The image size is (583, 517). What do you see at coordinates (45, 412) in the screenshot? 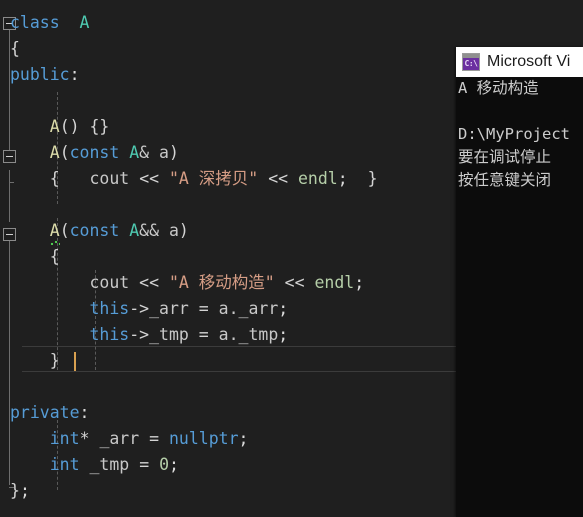
I see `code-token: private` at bounding box center [45, 412].